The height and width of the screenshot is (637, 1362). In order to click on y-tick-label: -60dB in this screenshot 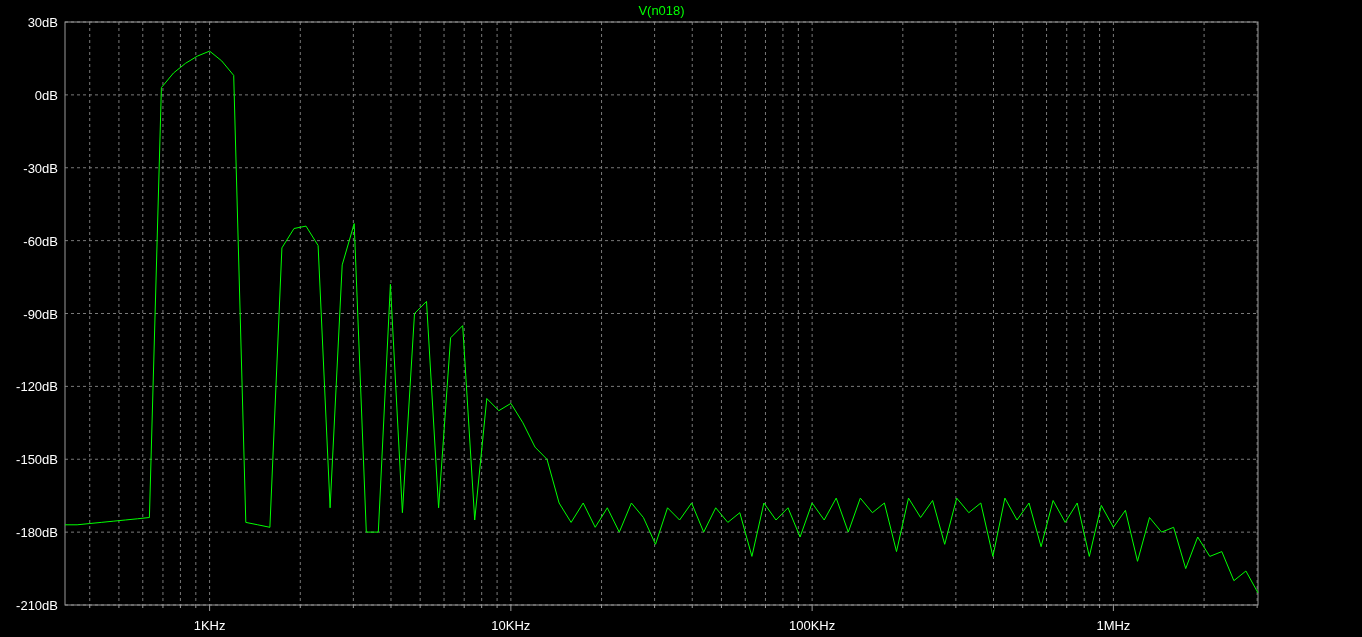, I will do `click(40, 241)`.